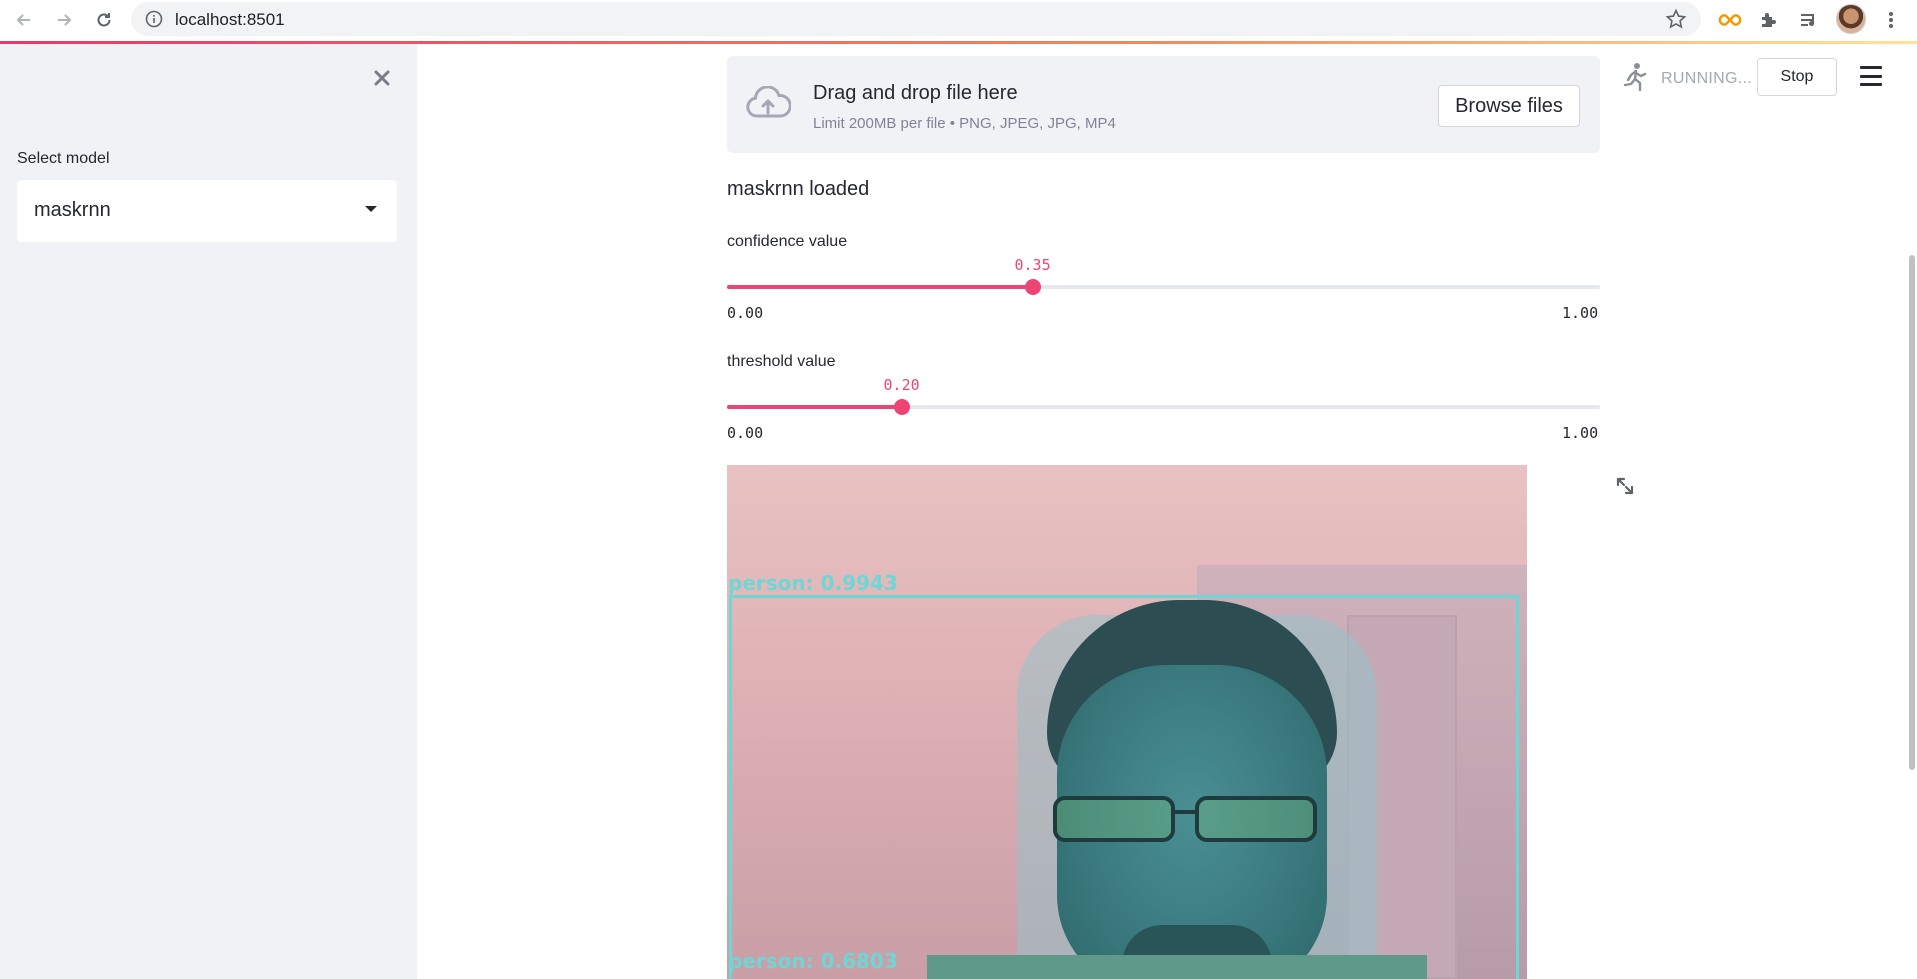 This screenshot has height=979, width=1917. Describe the element at coordinates (916, 19) in the screenshot. I see `address-bar: localhost:8501` at that location.